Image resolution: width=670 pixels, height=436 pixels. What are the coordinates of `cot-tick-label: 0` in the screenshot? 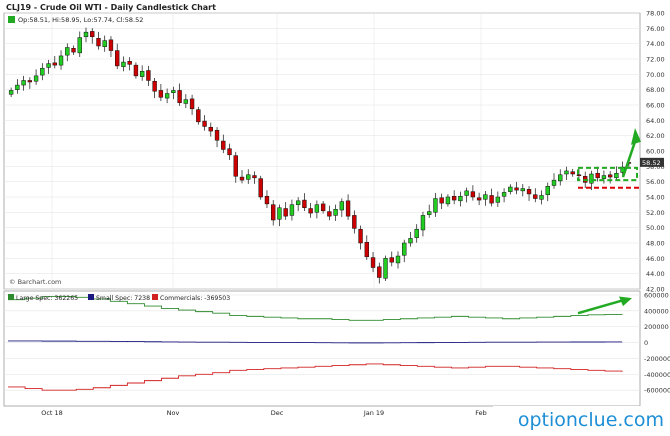 It's located at (646, 343).